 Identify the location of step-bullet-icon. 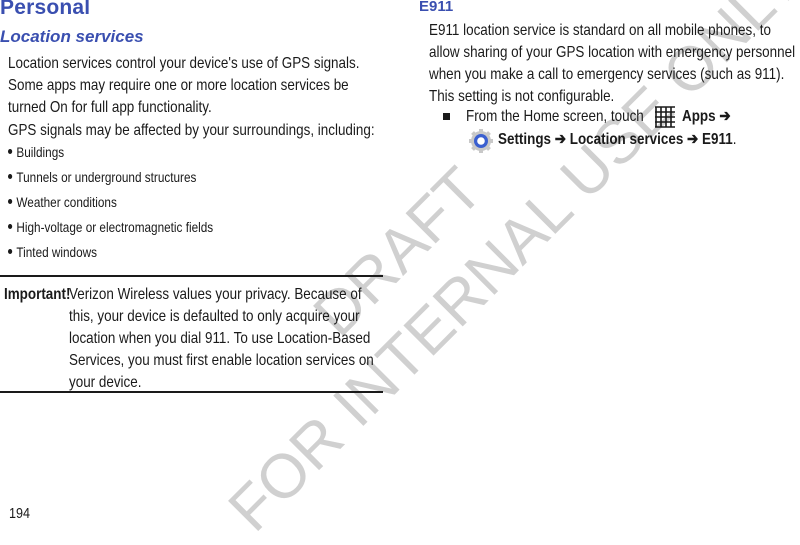
(446, 116).